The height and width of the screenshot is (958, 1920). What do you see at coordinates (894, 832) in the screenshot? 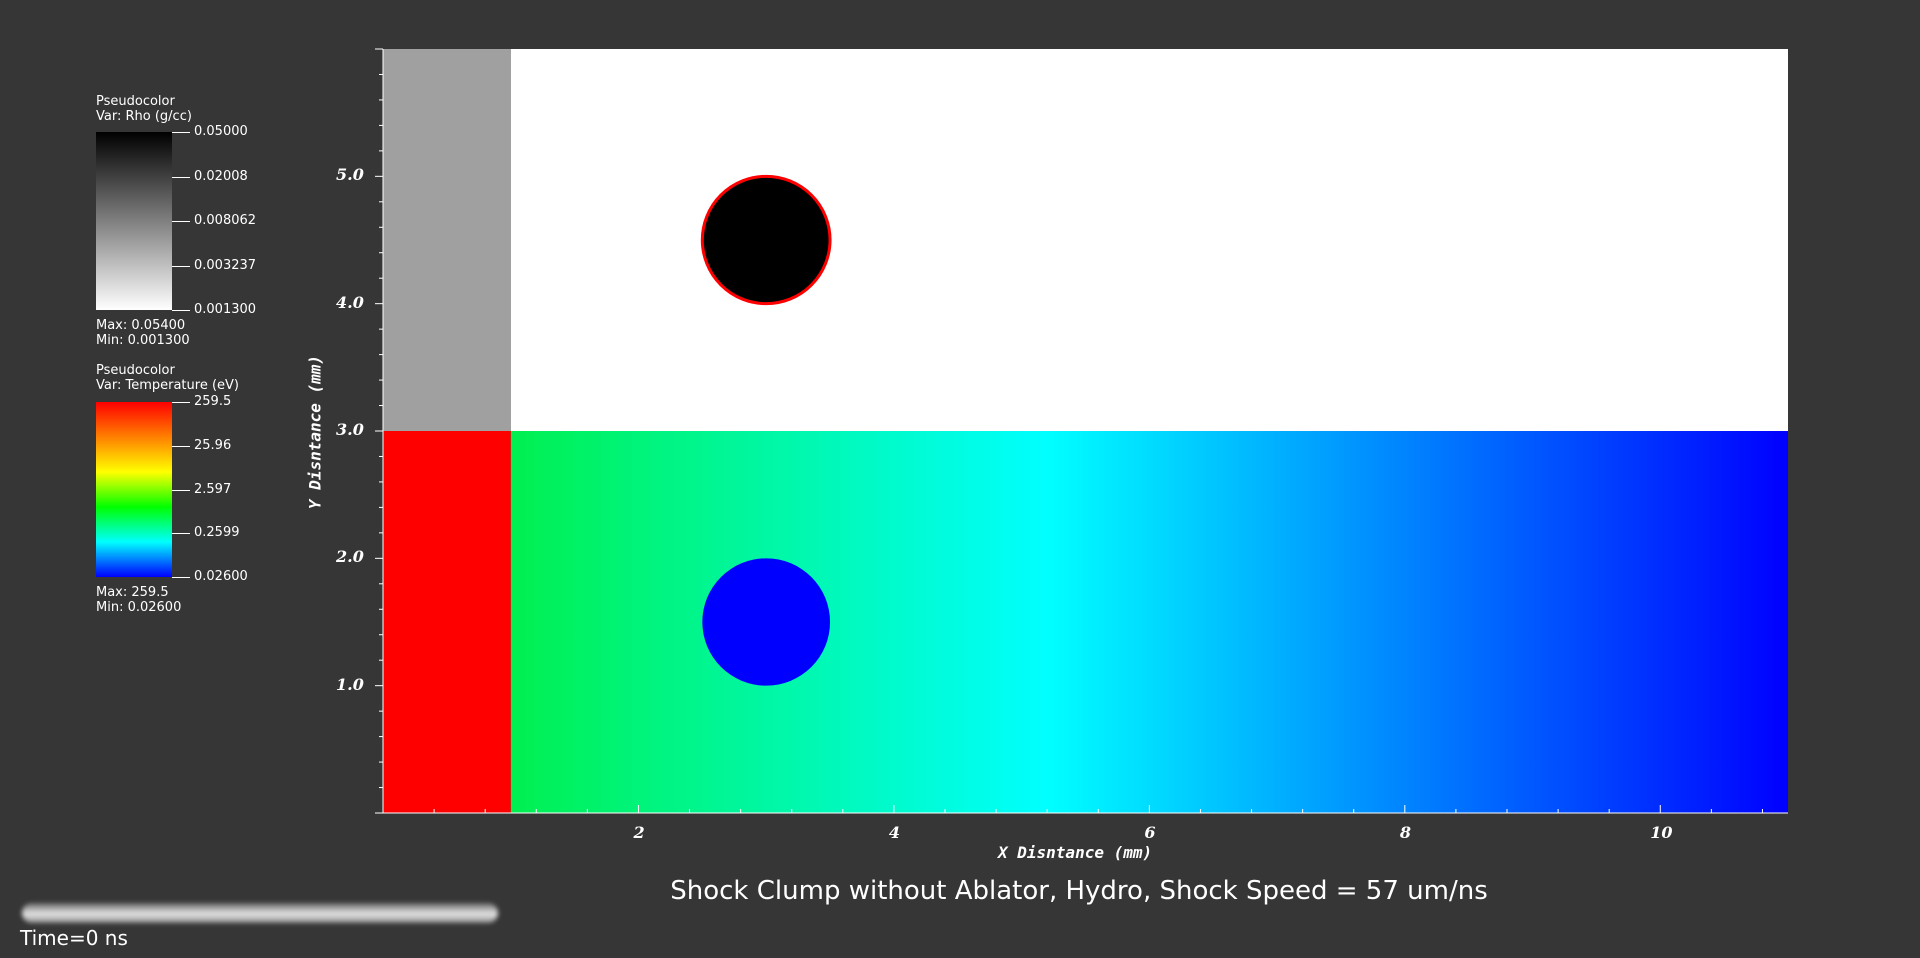
I see `x-tick-label: 4` at bounding box center [894, 832].